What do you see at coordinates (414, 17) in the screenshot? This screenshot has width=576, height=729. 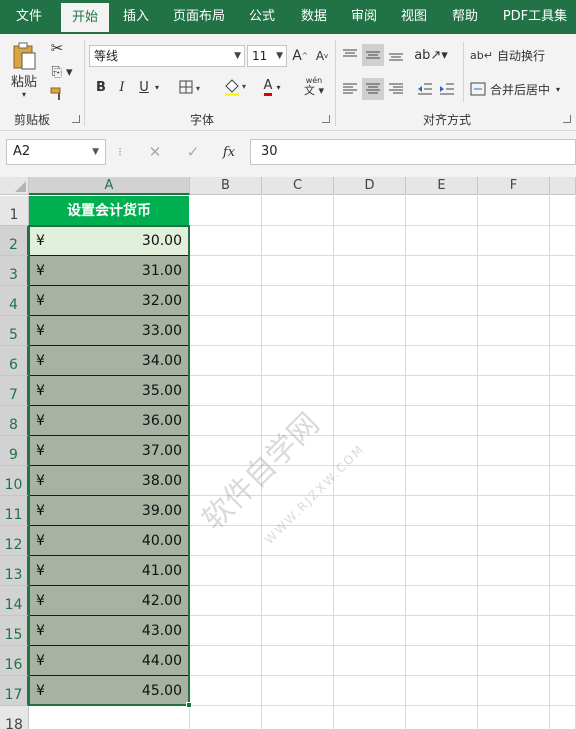 I see `tab-view: 视图` at bounding box center [414, 17].